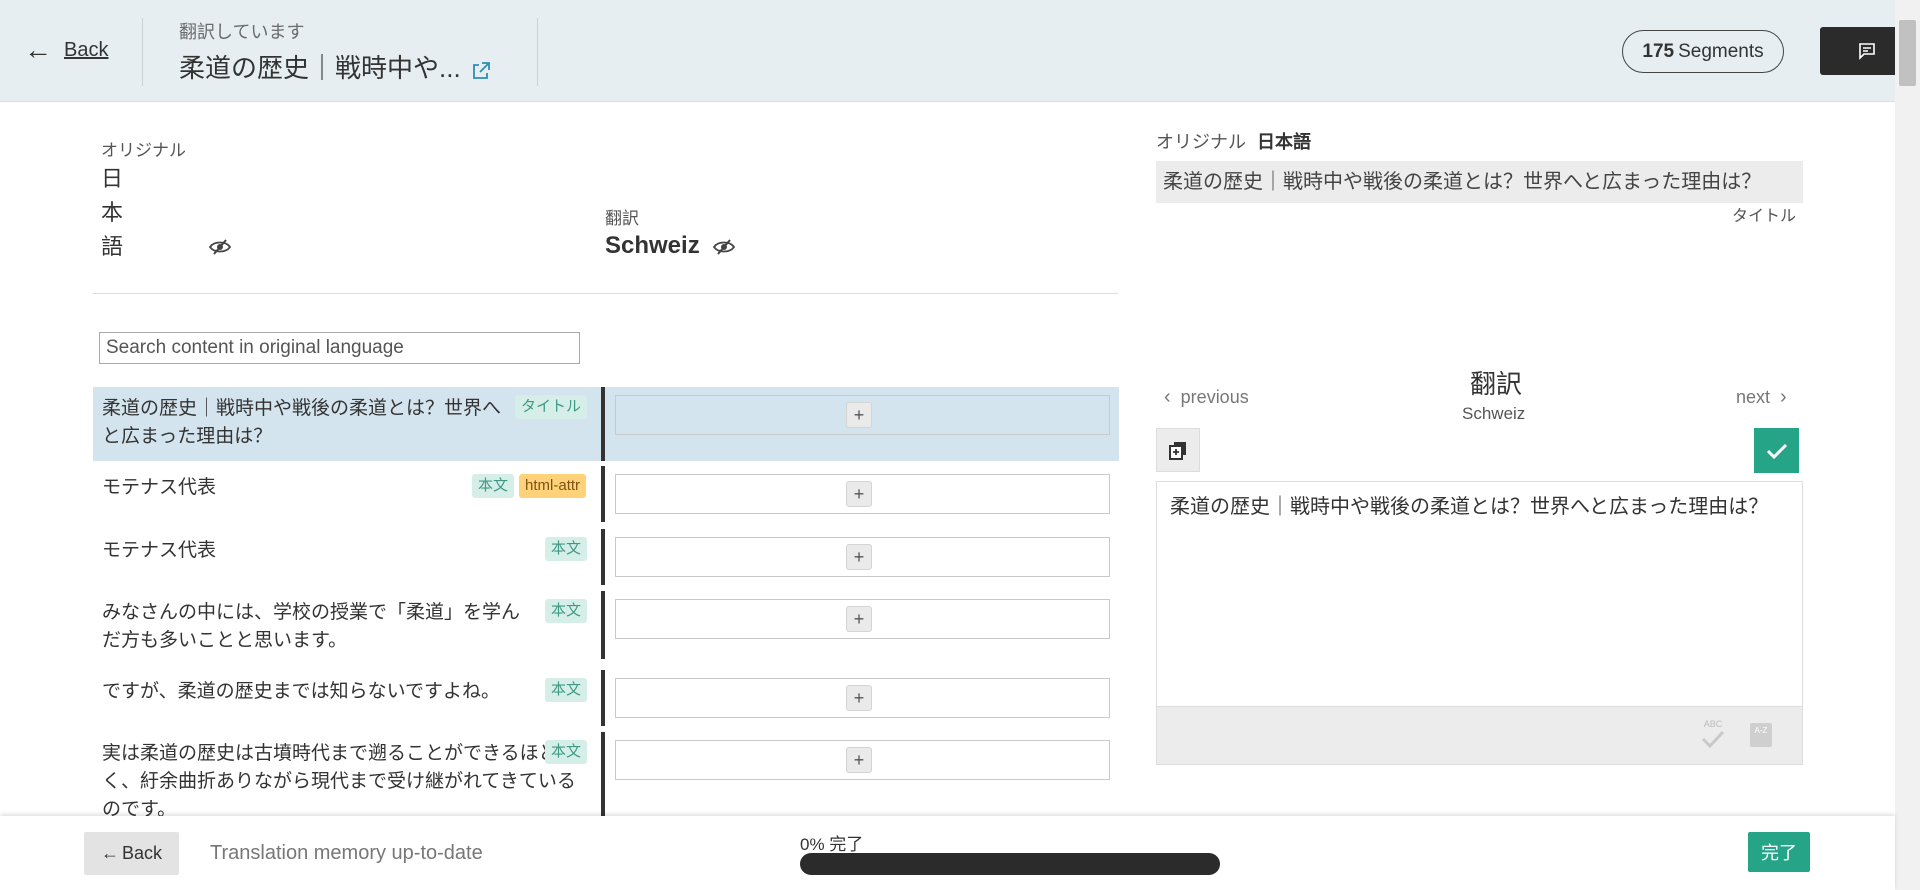 This screenshot has width=1920, height=890. I want to click on panel-original-meta: タイトル, so click(1764, 216).